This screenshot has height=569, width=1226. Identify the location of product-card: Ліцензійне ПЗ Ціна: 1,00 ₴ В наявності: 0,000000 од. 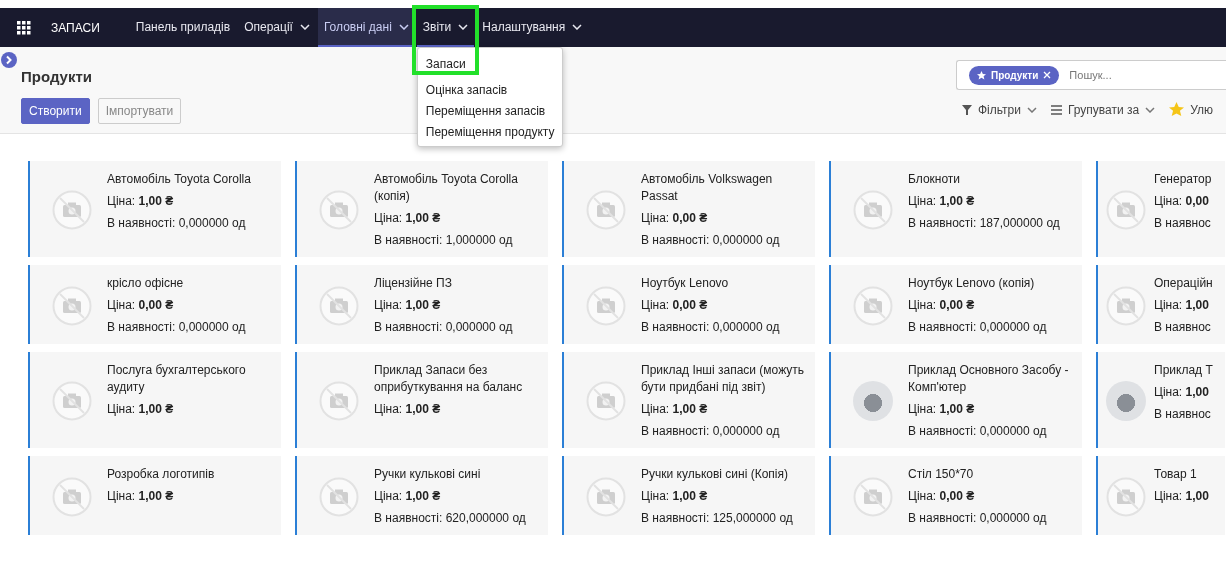
(421, 304).